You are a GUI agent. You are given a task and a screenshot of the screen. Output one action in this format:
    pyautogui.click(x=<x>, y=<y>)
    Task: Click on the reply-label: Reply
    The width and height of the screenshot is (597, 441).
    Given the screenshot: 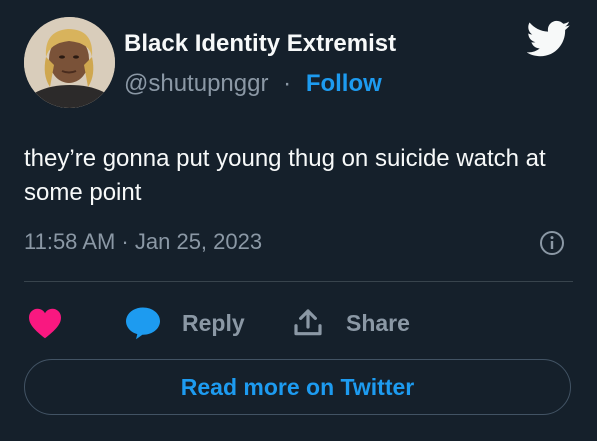 What is the action you would take?
    pyautogui.click(x=213, y=322)
    